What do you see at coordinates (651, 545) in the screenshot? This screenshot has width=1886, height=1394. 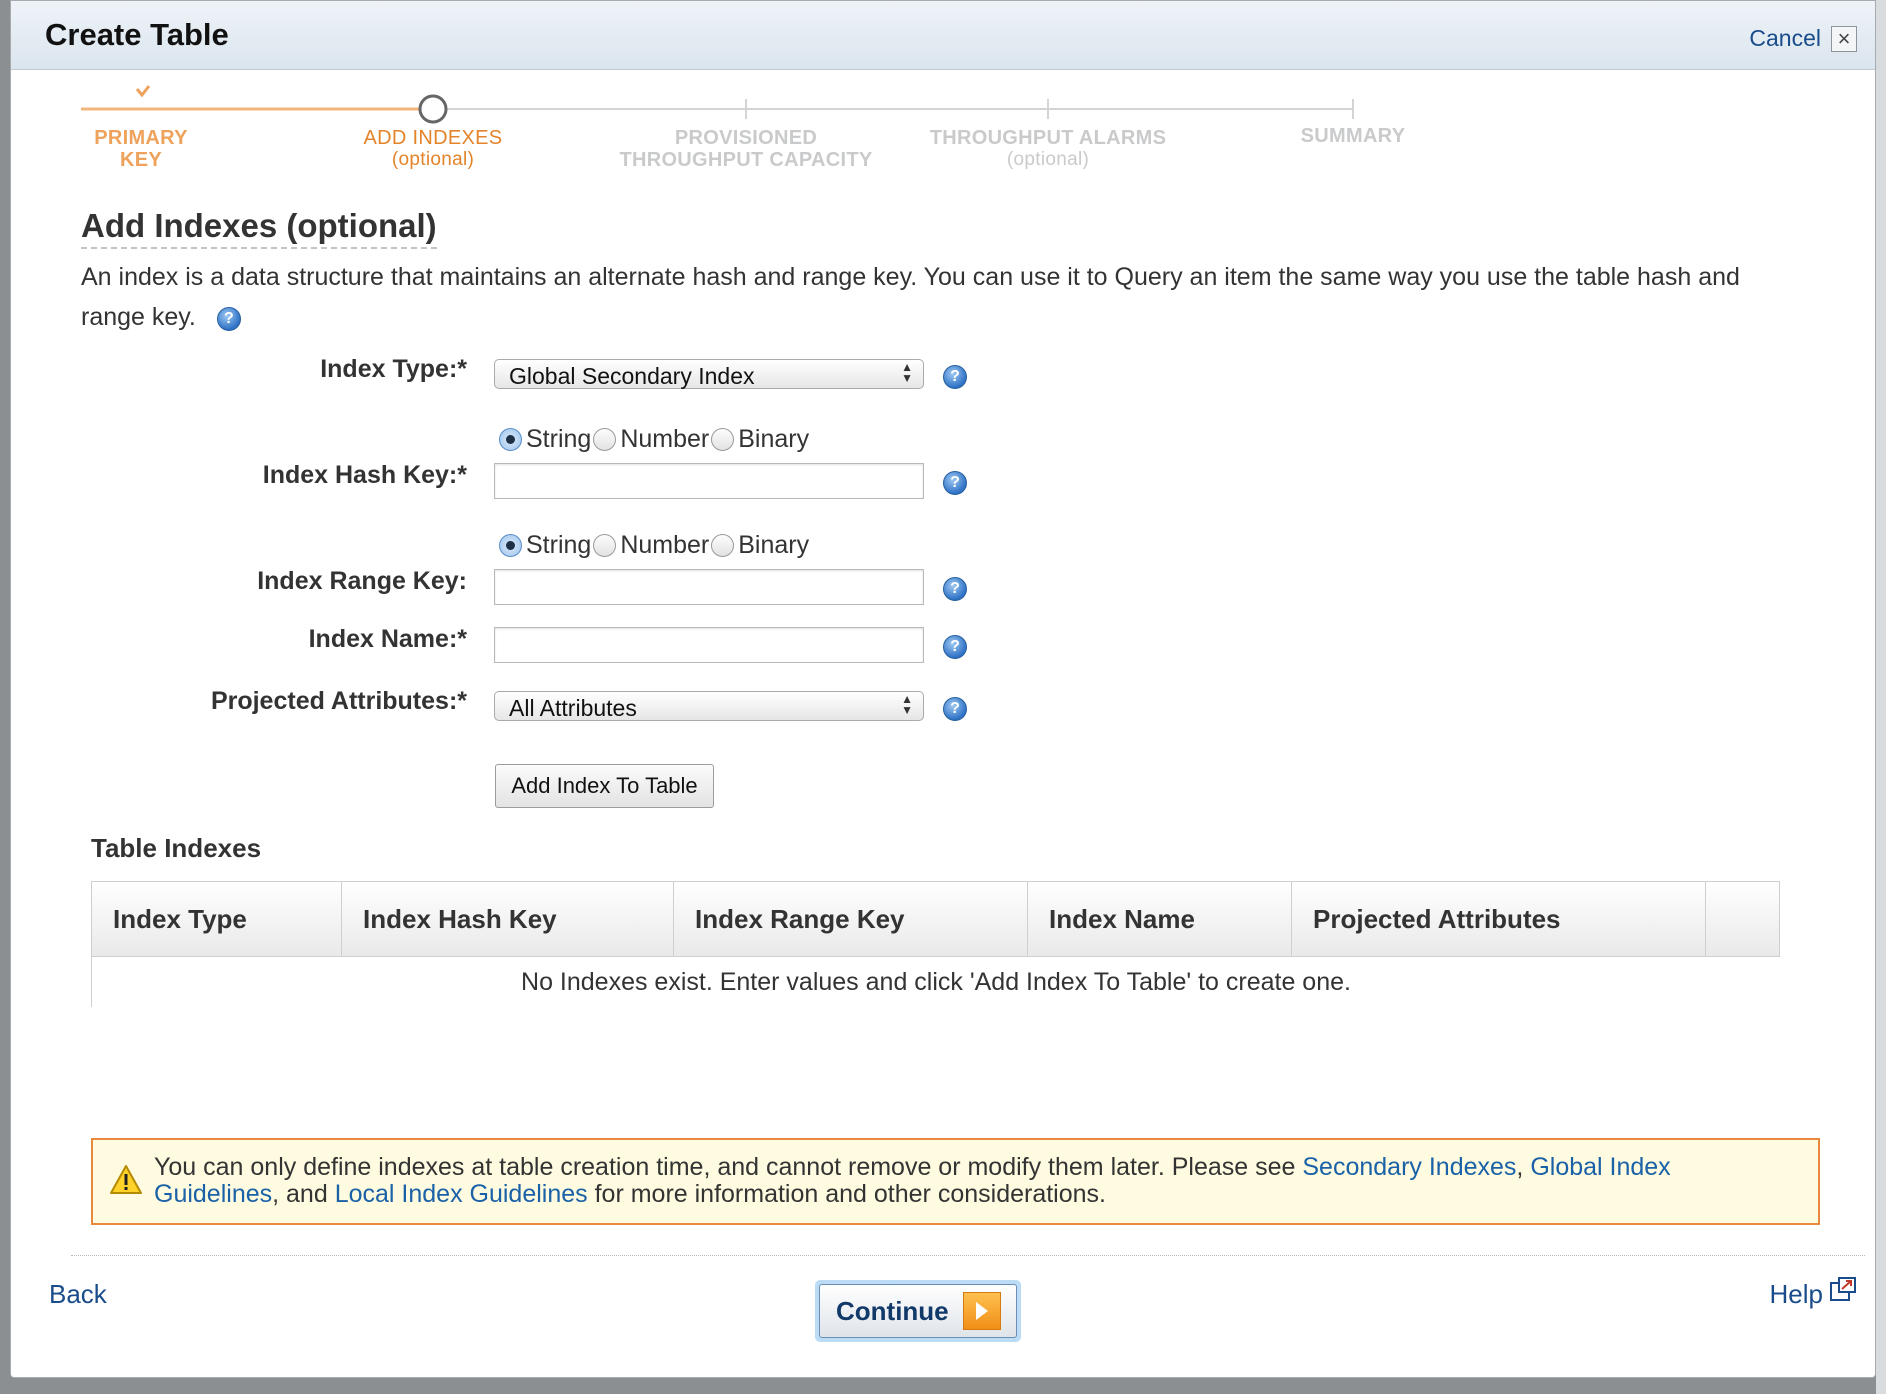 I see `range-key-type-number: Number` at bounding box center [651, 545].